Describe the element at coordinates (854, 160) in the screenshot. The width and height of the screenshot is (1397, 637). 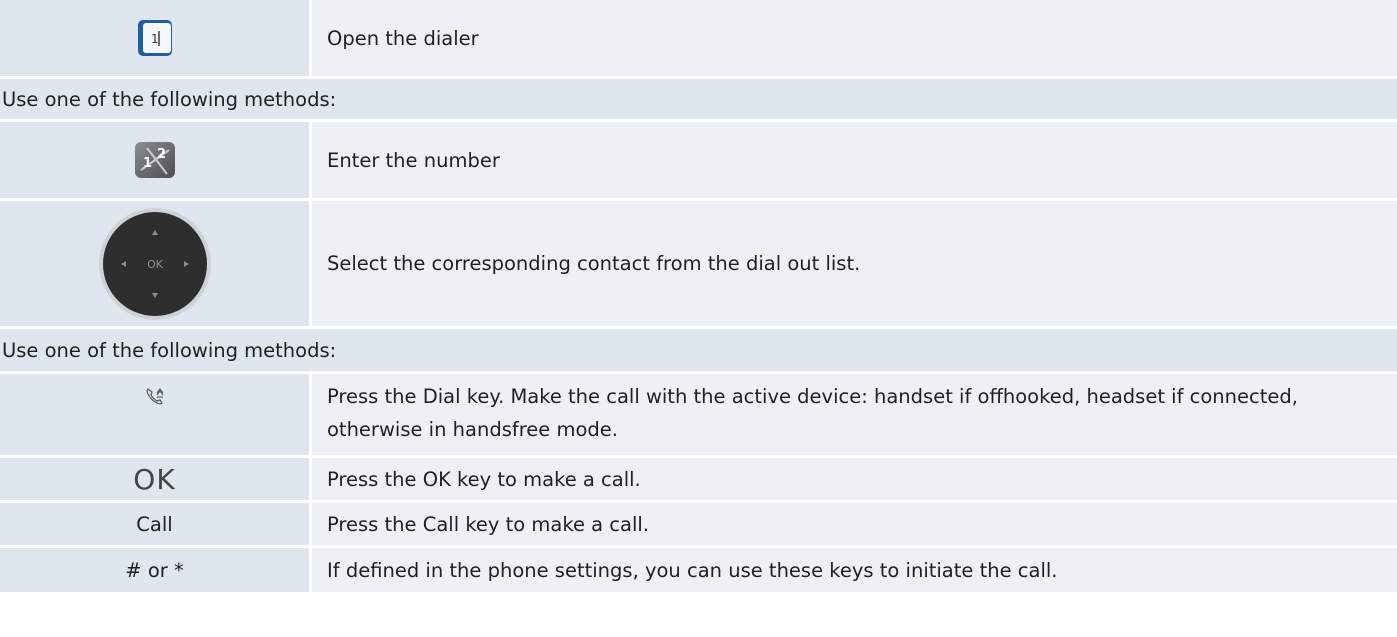
I see `row-description: Enter the number` at that location.